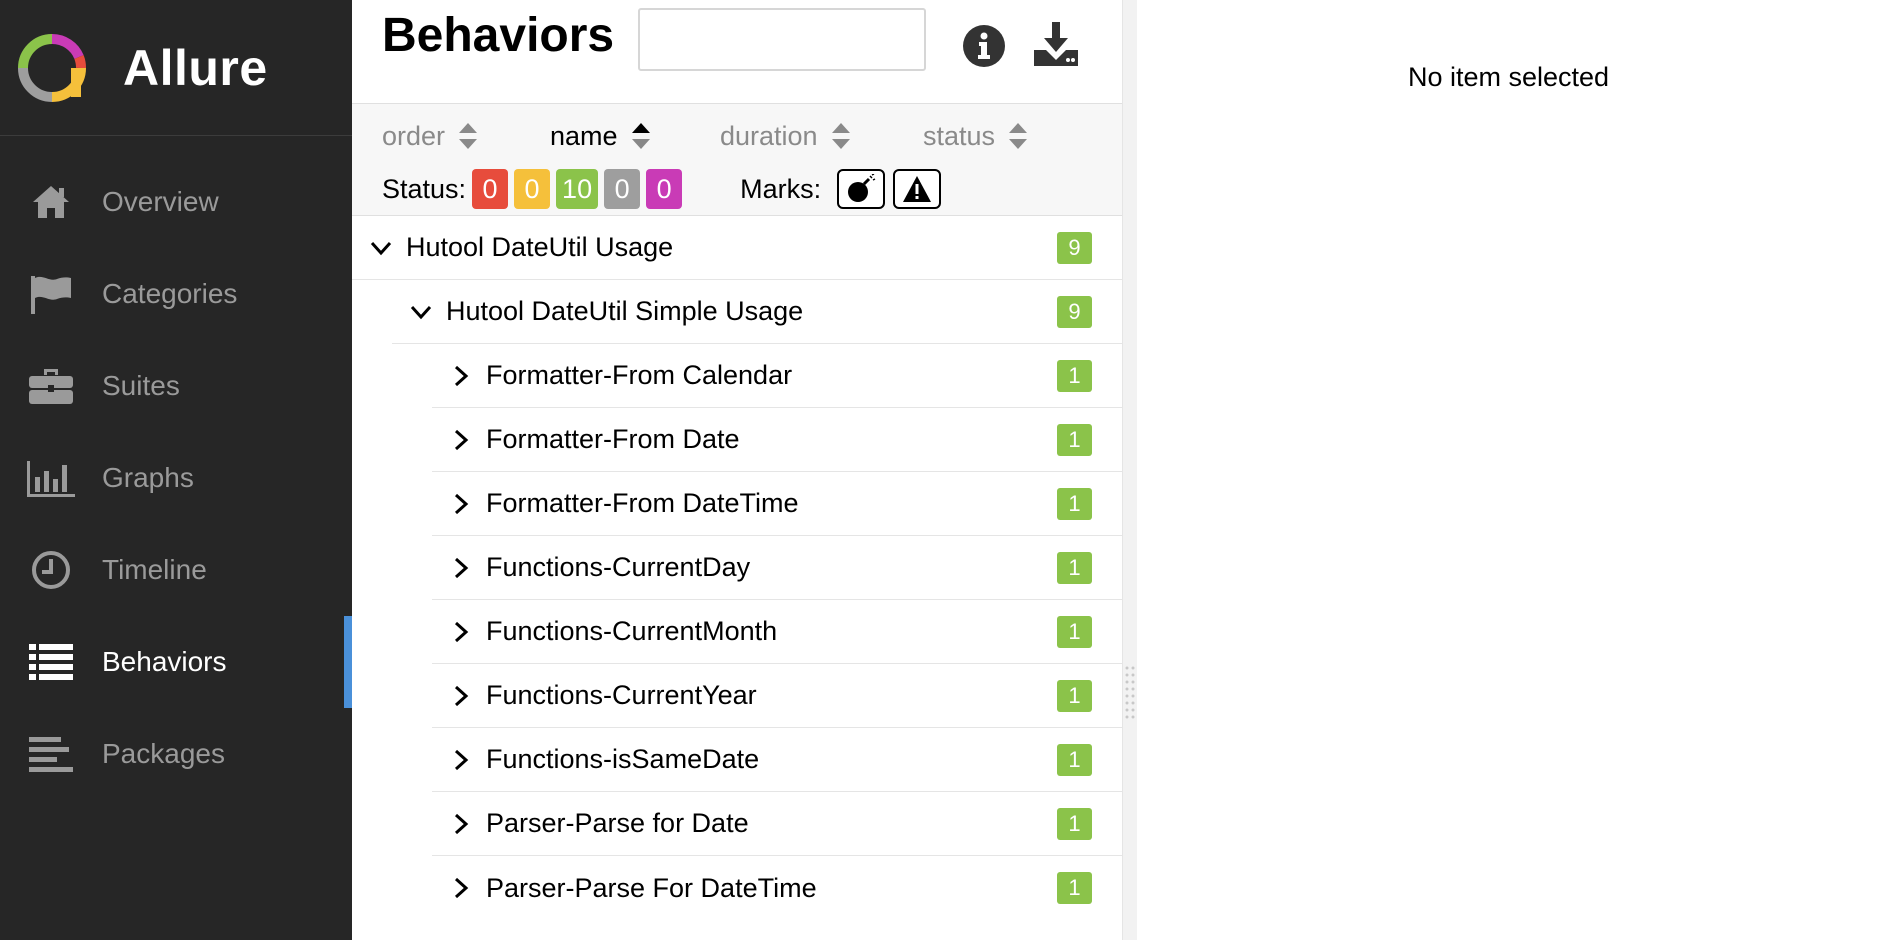  What do you see at coordinates (821, 136) in the screenshot?
I see `sort-by-duration: duration` at bounding box center [821, 136].